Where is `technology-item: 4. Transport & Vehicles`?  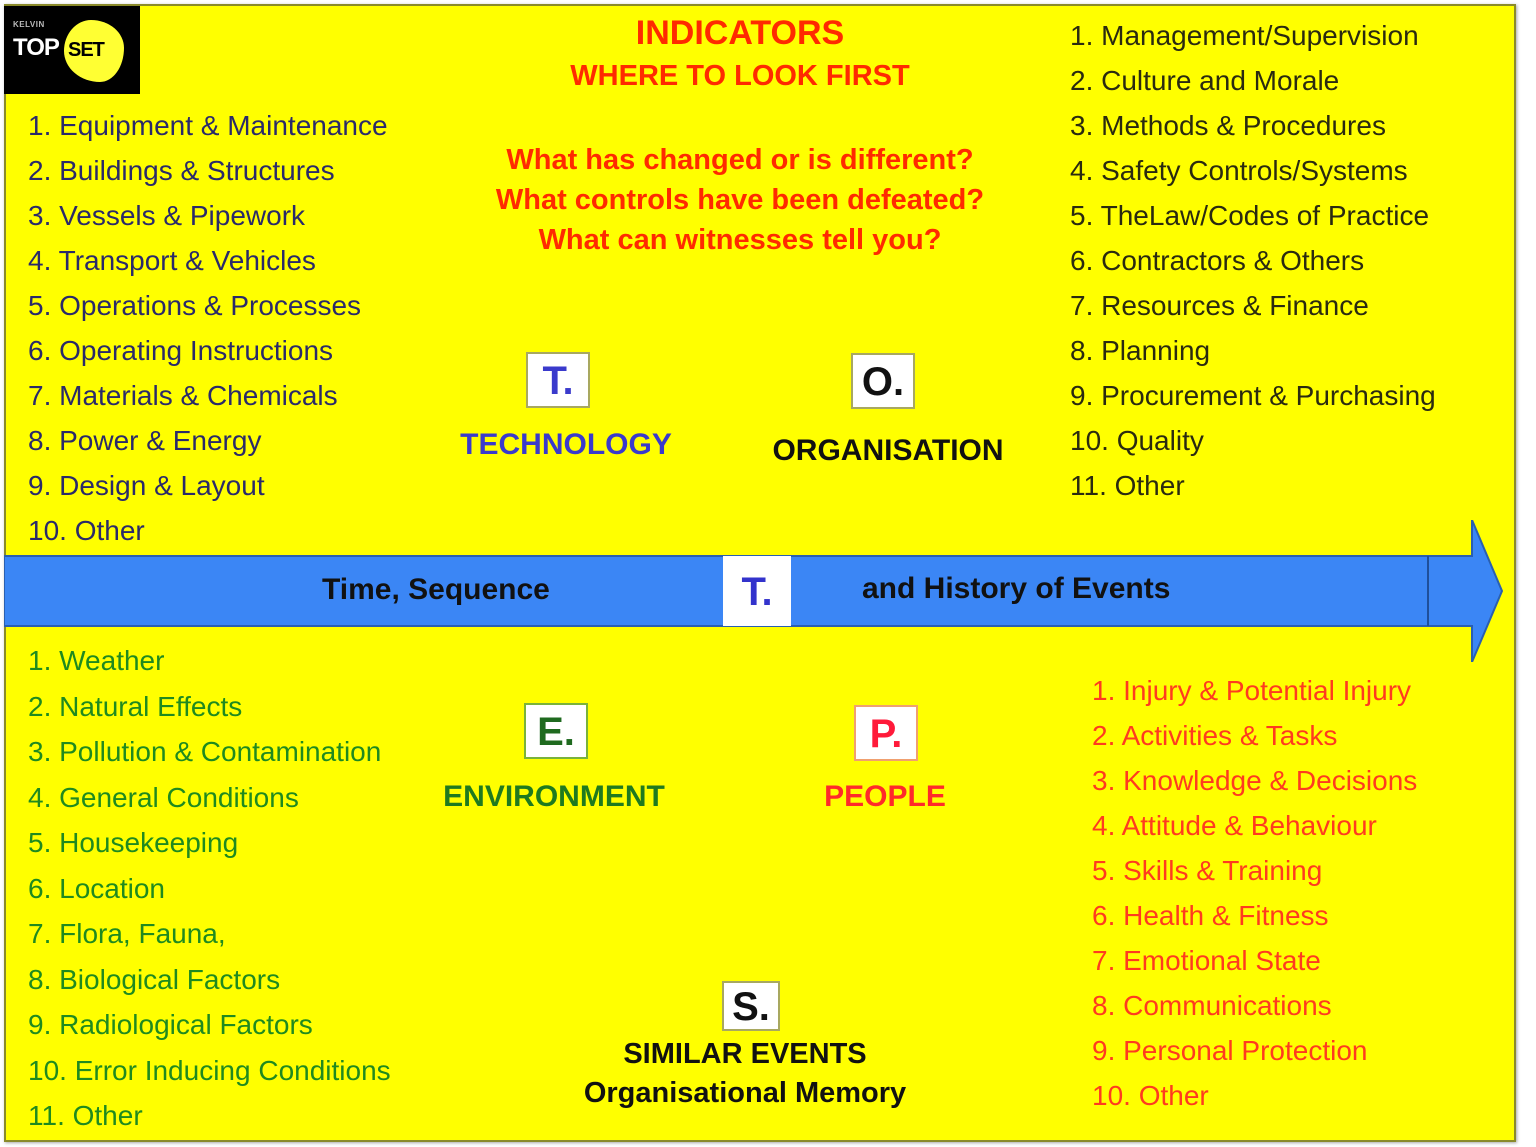
technology-item: 4. Transport & Vehicles is located at coordinates (172, 260).